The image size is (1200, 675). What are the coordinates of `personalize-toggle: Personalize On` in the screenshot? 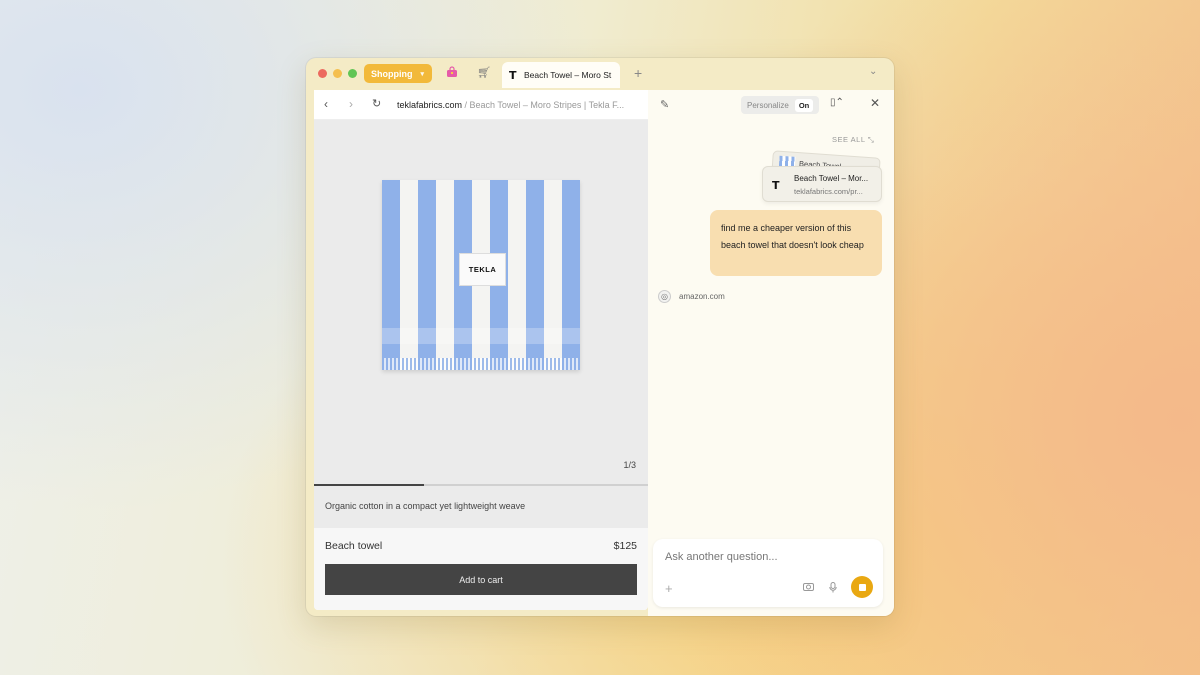 It's located at (780, 105).